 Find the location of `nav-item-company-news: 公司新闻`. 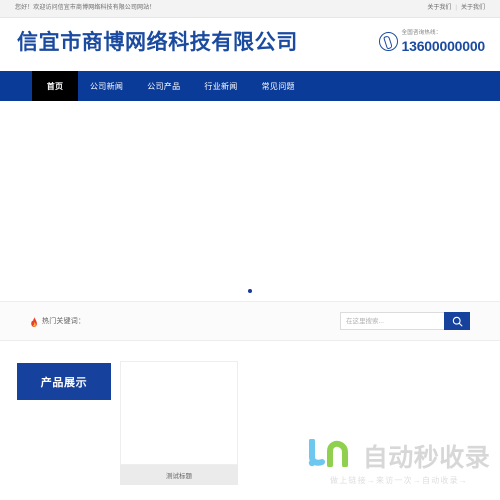

nav-item-company-news: 公司新闻 is located at coordinates (106, 86).